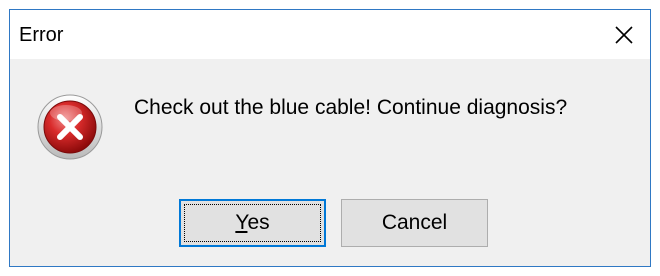  What do you see at coordinates (330, 4) in the screenshot?
I see `desktop-background` at bounding box center [330, 4].